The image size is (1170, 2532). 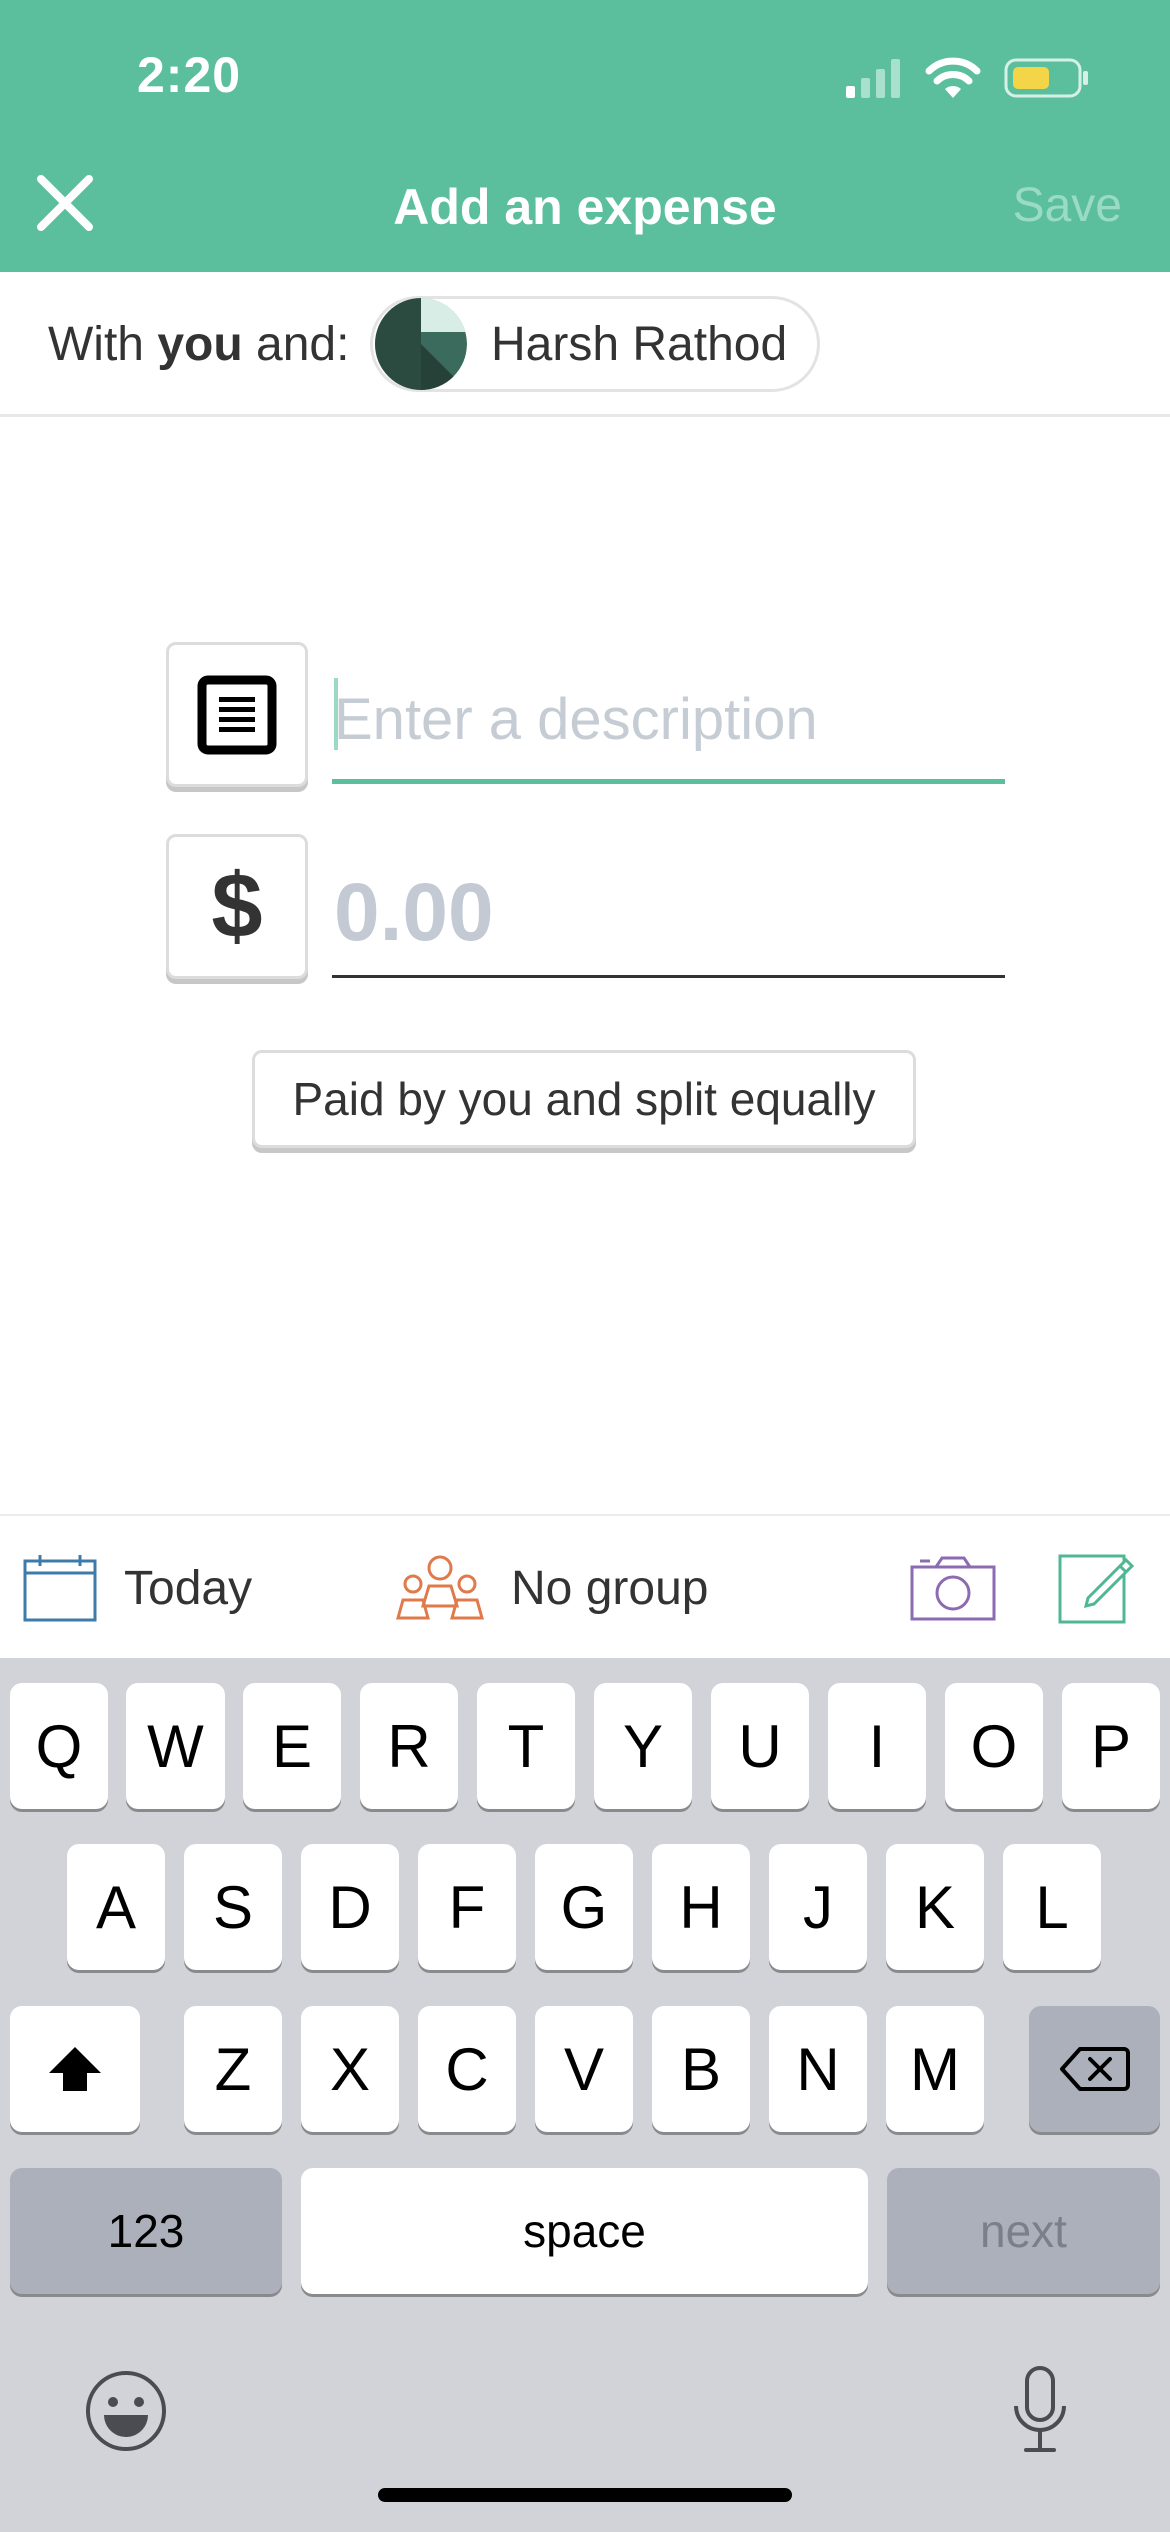 I want to click on wifi-icon, so click(x=953, y=77).